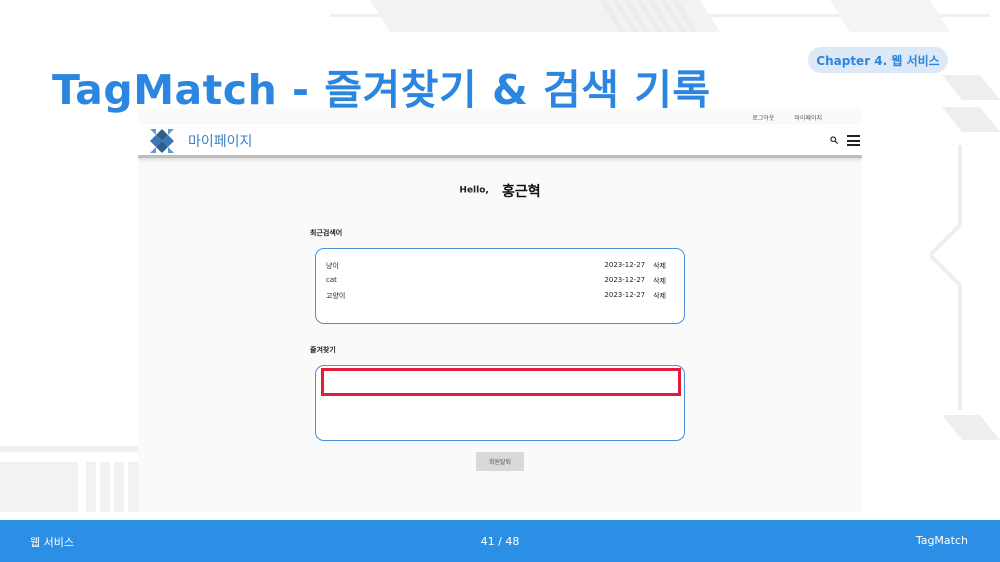 The height and width of the screenshot is (562, 1000). Describe the element at coordinates (70, 479) in the screenshot. I see `decorative-left-bars` at that location.